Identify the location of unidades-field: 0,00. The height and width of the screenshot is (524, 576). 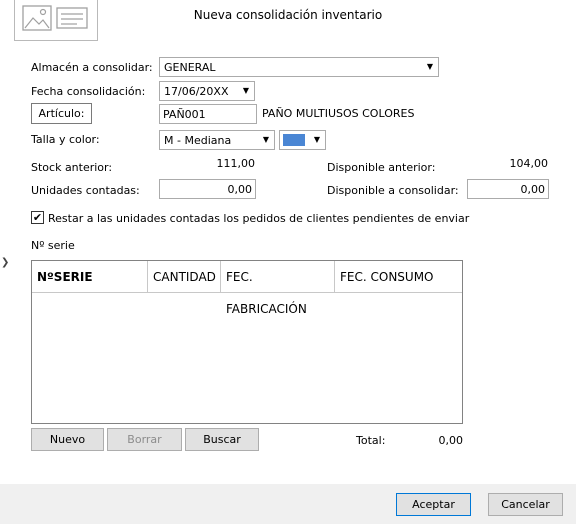
(207, 189).